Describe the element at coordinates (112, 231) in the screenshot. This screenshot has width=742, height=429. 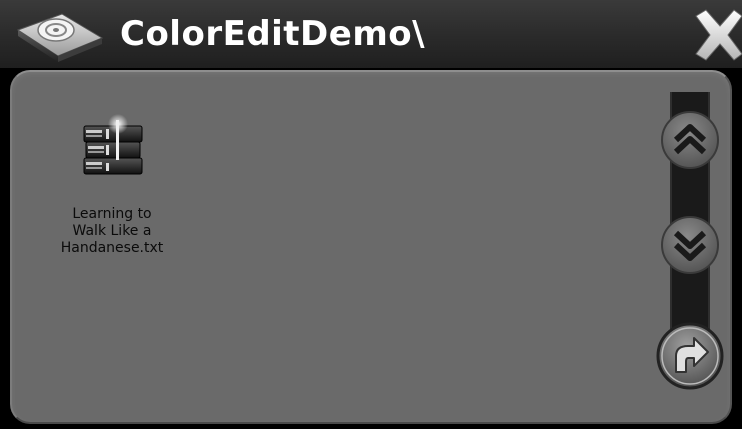
I see `file-name-label: Learning to Walk Like a Handanese.txt` at that location.